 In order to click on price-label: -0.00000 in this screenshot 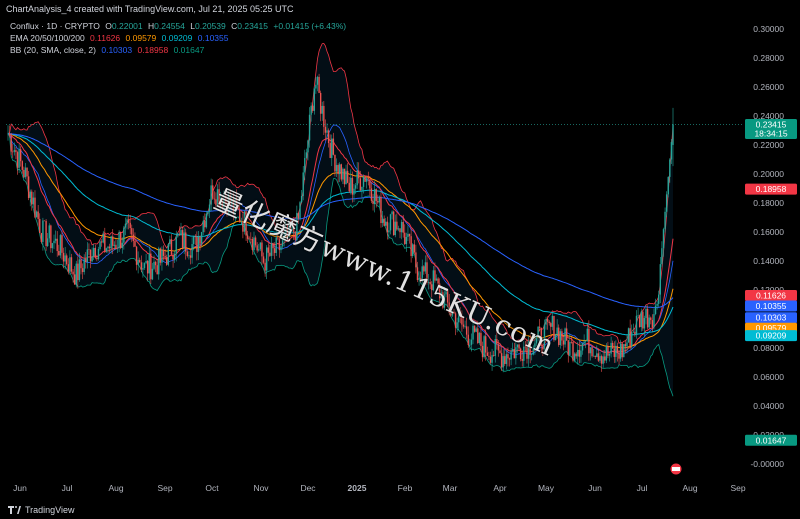, I will do `click(767, 464)`.